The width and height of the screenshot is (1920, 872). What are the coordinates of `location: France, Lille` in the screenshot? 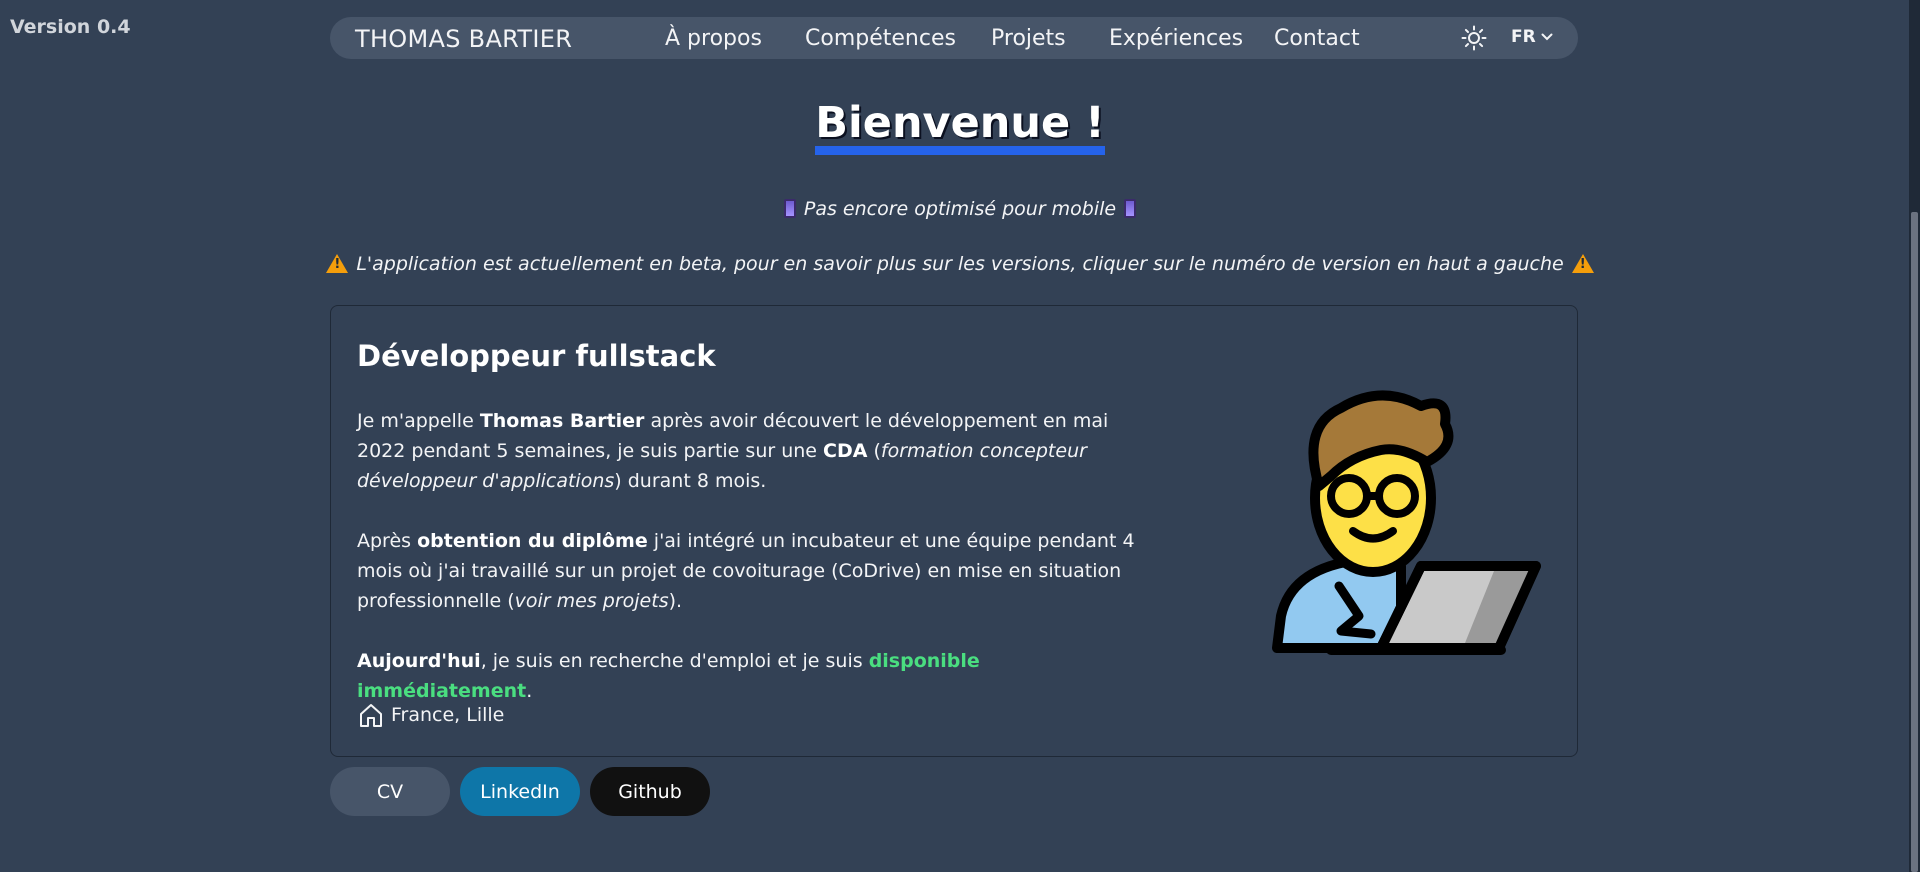 It's located at (430, 715).